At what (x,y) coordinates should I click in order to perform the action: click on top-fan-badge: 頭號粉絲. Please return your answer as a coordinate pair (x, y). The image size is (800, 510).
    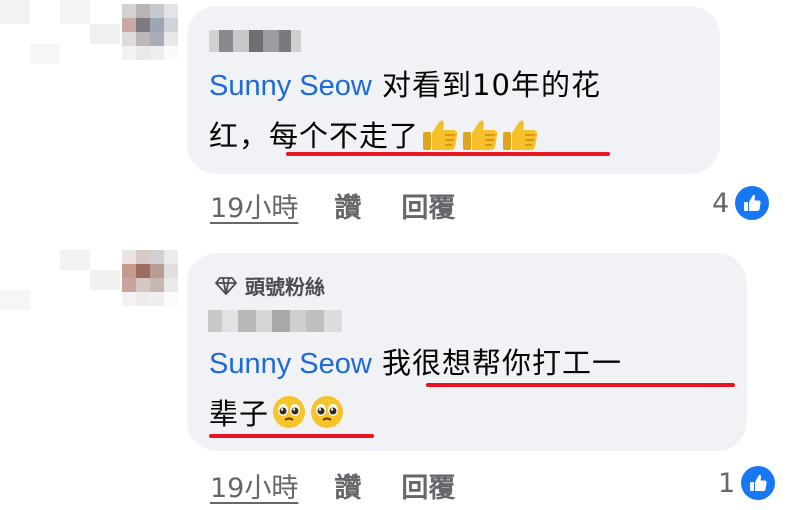
    Looking at the image, I should click on (270, 285).